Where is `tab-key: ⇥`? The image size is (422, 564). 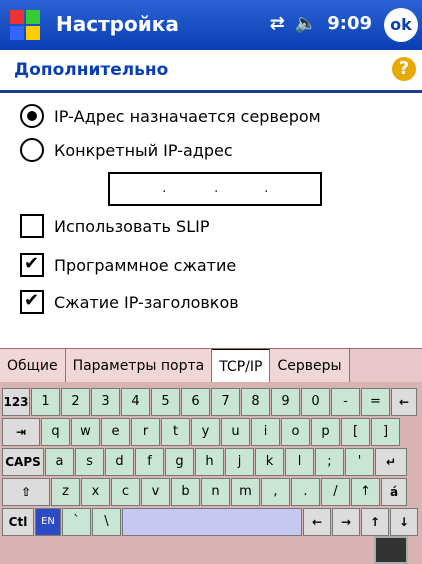 tab-key: ⇥ is located at coordinates (21, 432).